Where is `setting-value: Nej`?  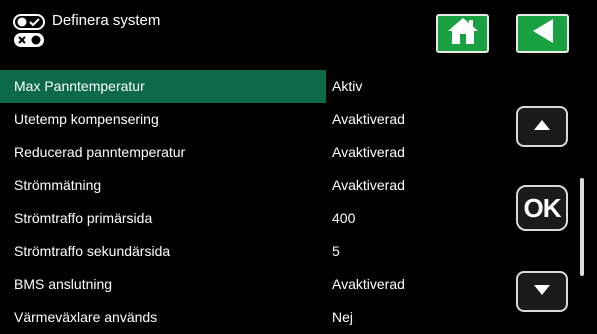 setting-value: Nej is located at coordinates (343, 317).